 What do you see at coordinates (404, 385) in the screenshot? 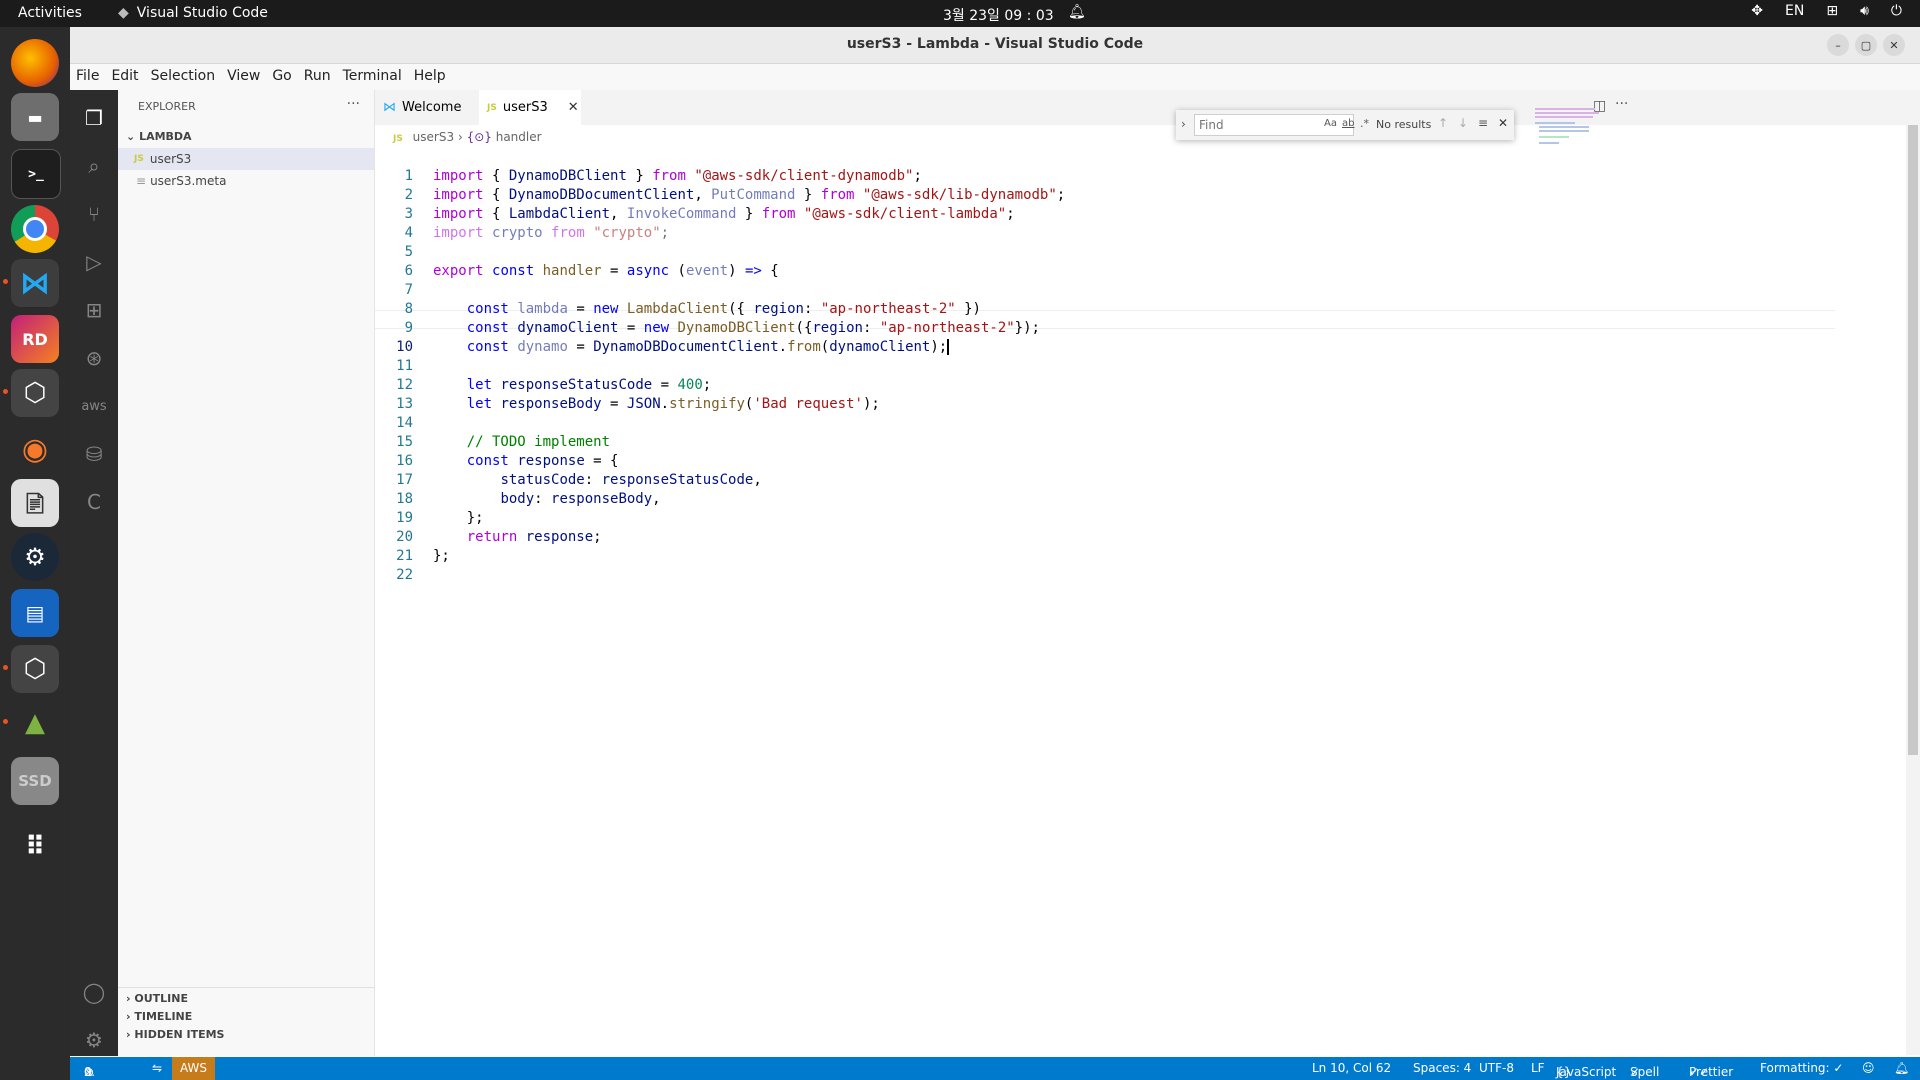
I see `line-number: 12` at bounding box center [404, 385].